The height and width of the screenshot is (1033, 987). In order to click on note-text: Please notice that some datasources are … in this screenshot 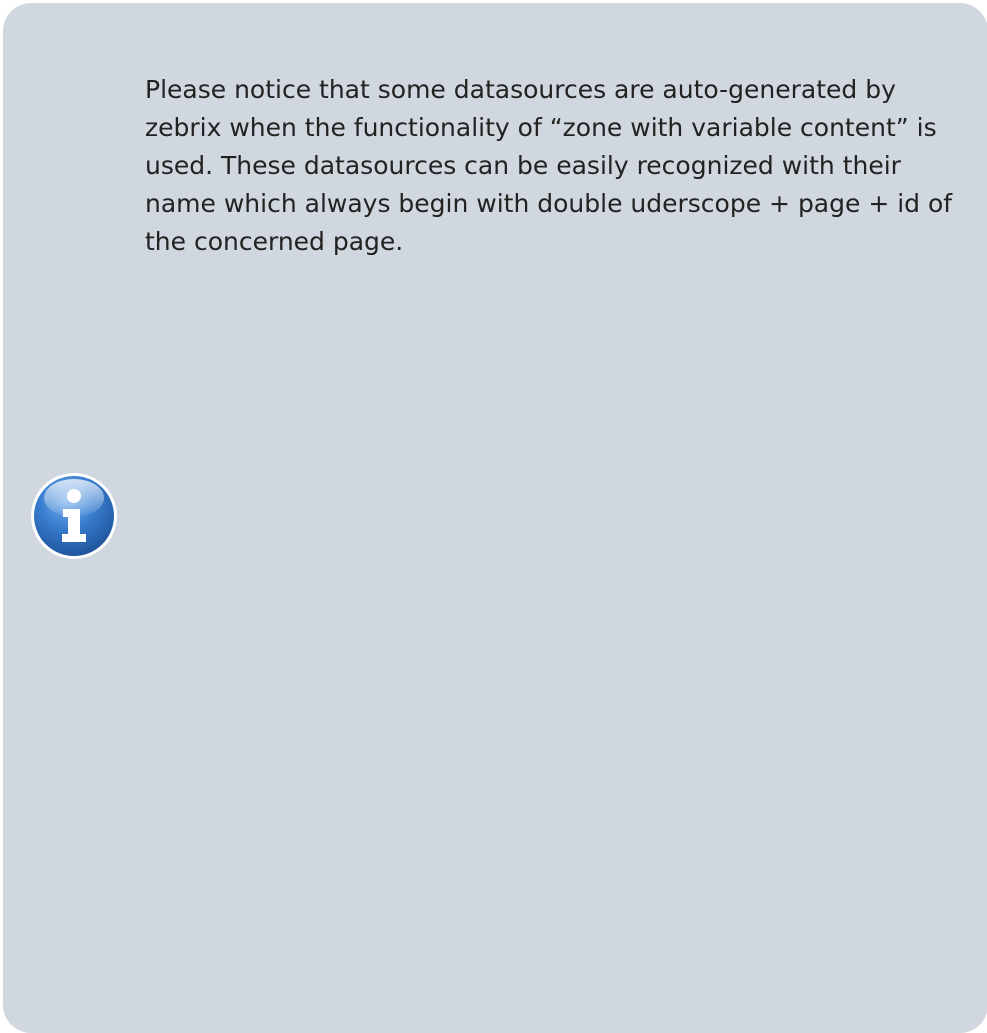, I will do `click(549, 165)`.